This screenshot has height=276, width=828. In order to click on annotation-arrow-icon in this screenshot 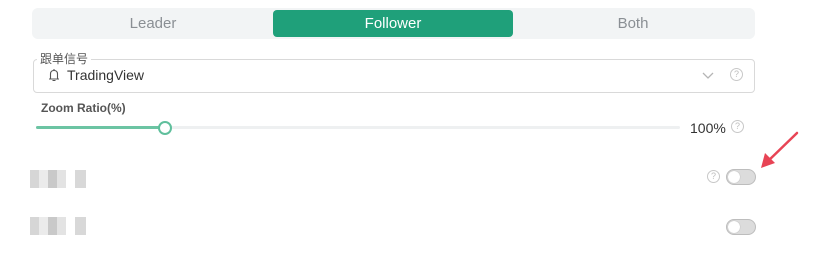, I will do `click(780, 149)`.